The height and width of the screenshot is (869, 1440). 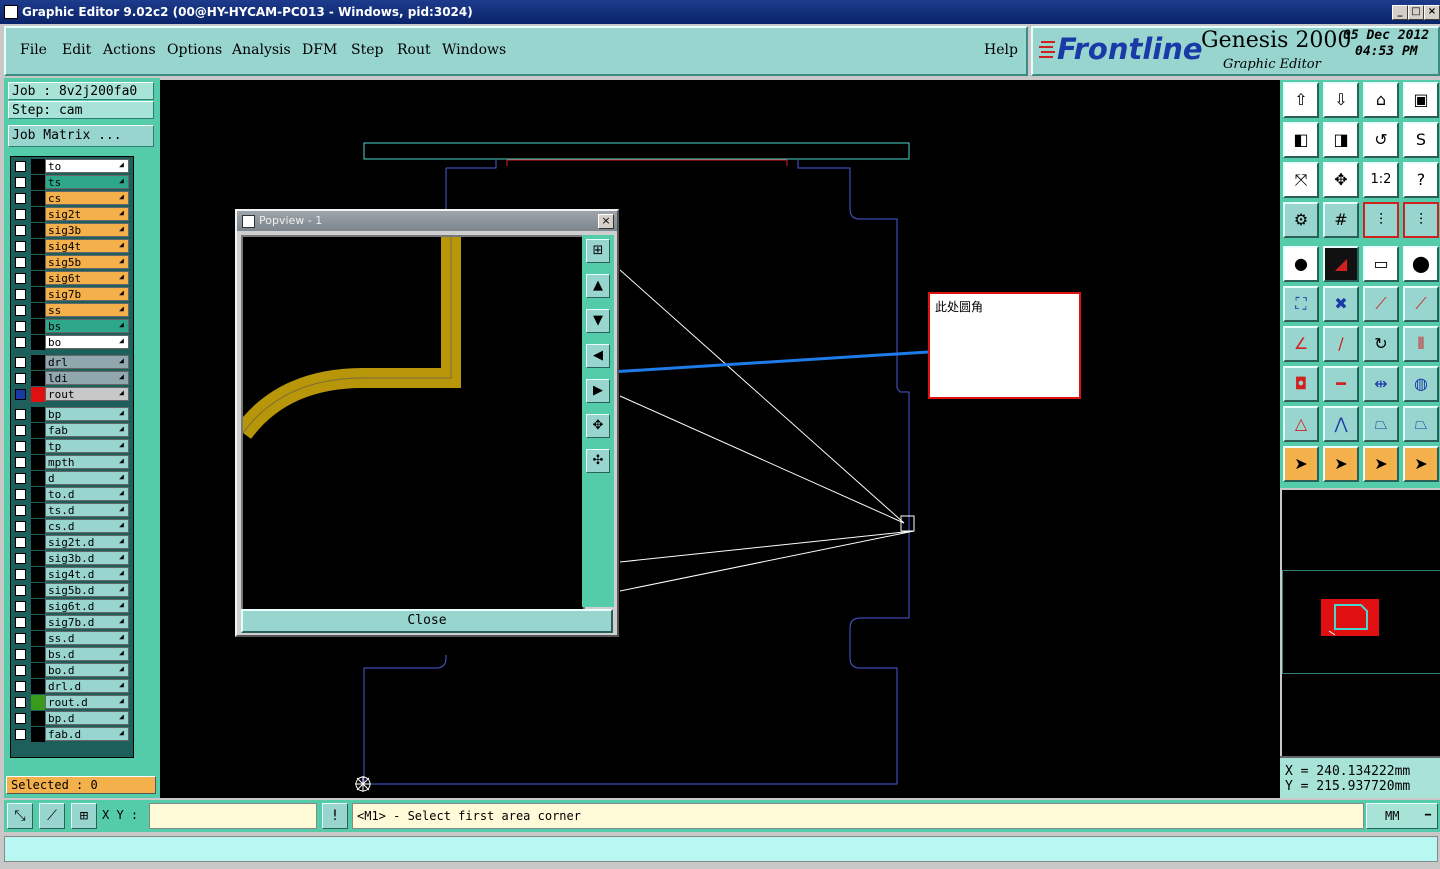 I want to click on layer-row-fab: fab ◢, so click(x=72, y=430).